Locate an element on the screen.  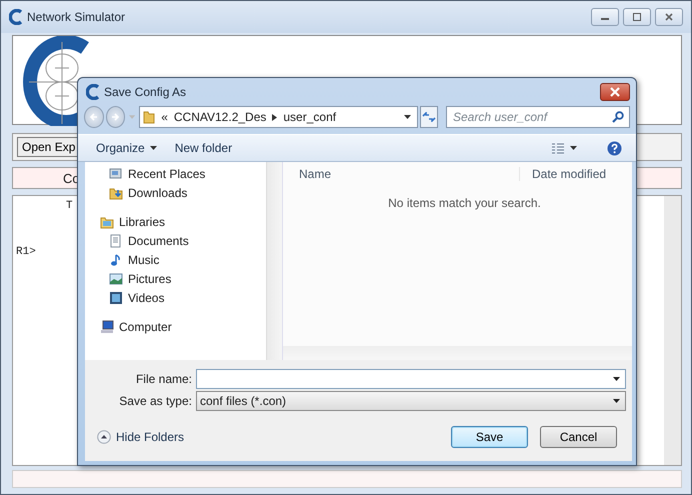
window-title: Network Simulator is located at coordinates (76, 17).